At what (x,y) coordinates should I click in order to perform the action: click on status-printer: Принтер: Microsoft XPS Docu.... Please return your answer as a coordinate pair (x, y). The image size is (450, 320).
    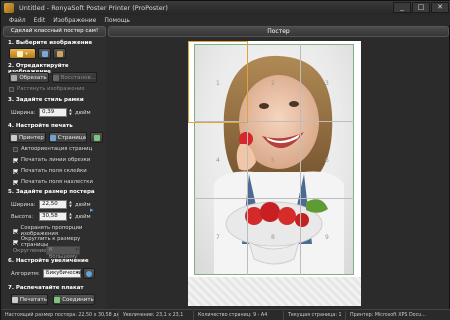
    Looking at the image, I should click on (388, 315).